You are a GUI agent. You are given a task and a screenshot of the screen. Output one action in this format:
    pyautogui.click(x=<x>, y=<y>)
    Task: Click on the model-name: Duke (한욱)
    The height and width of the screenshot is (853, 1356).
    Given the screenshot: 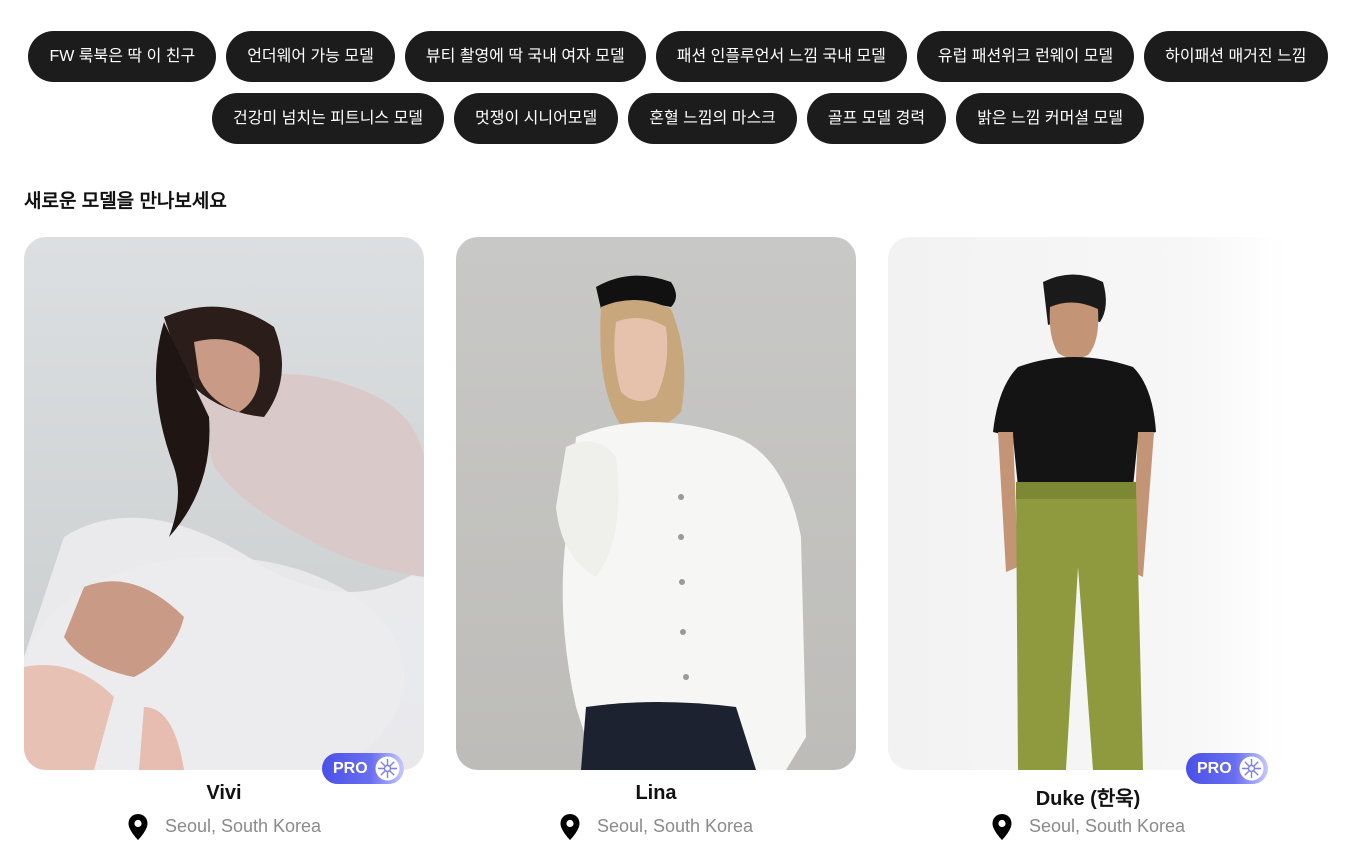 What is the action you would take?
    pyautogui.click(x=1088, y=796)
    